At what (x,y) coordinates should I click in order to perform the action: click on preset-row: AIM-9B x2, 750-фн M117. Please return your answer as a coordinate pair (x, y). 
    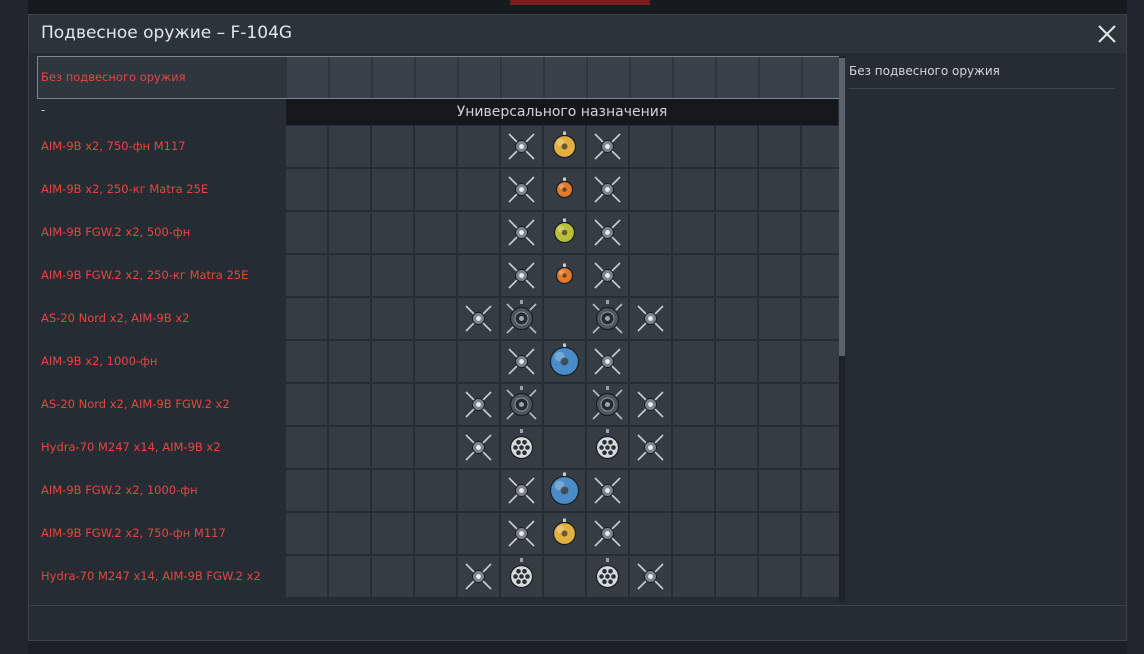
    Looking at the image, I should click on (438, 146).